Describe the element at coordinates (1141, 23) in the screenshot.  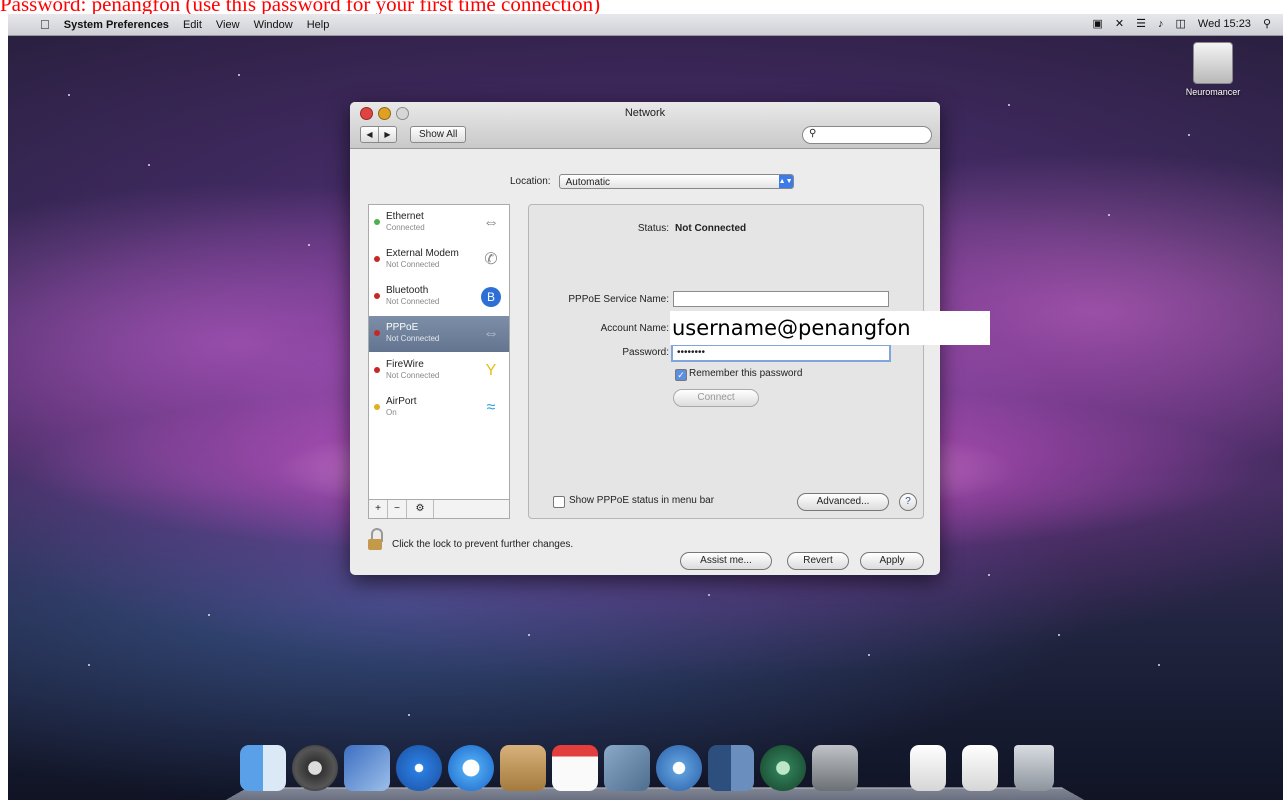
I see `wifi-icon: ☰` at that location.